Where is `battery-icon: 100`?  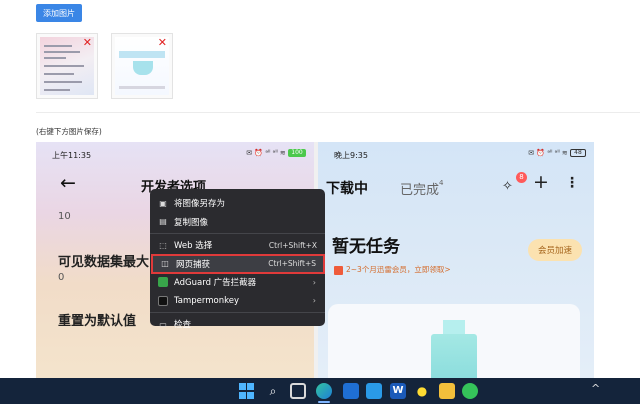 battery-icon: 100 is located at coordinates (297, 153).